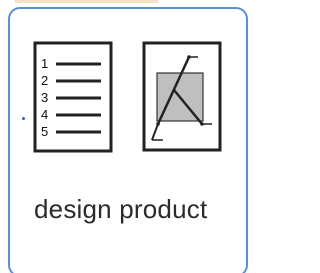  What do you see at coordinates (44, 97) in the screenshot?
I see `list-number: 3` at bounding box center [44, 97].